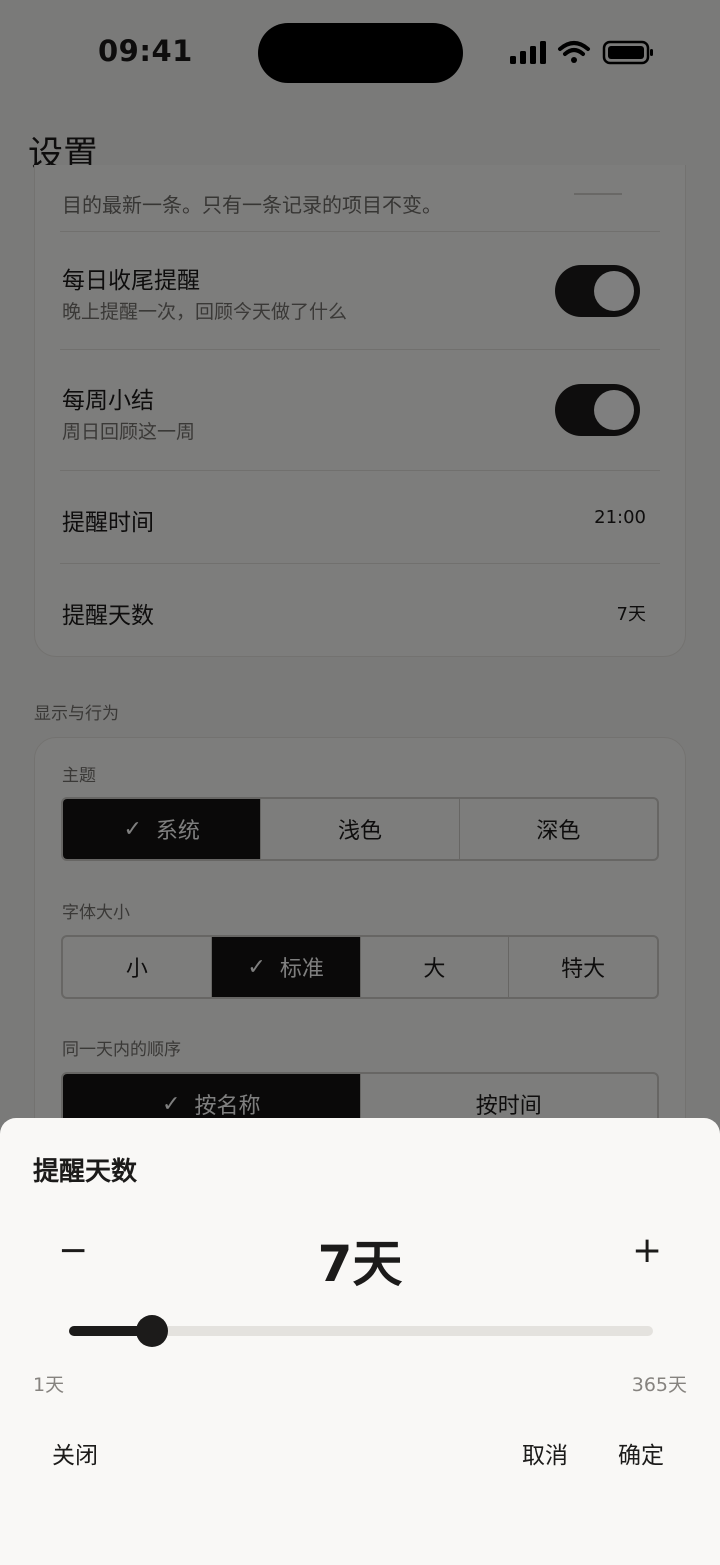  What do you see at coordinates (647, 1250) in the screenshot?
I see `increment-button: +` at bounding box center [647, 1250].